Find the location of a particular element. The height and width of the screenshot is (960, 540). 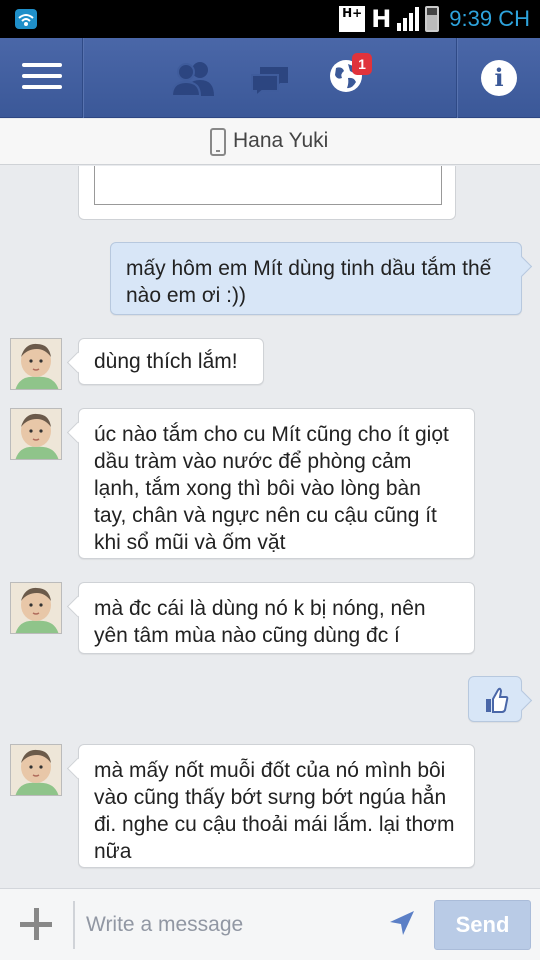

conversation-header: Hana Yuki is located at coordinates (270, 142).